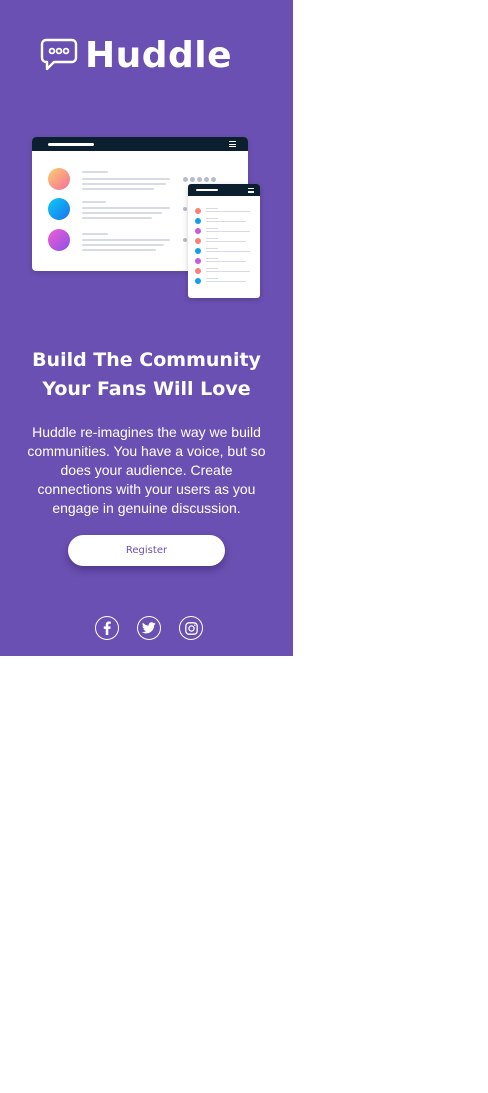  What do you see at coordinates (59, 54) in the screenshot?
I see `speech-bubble-icon` at bounding box center [59, 54].